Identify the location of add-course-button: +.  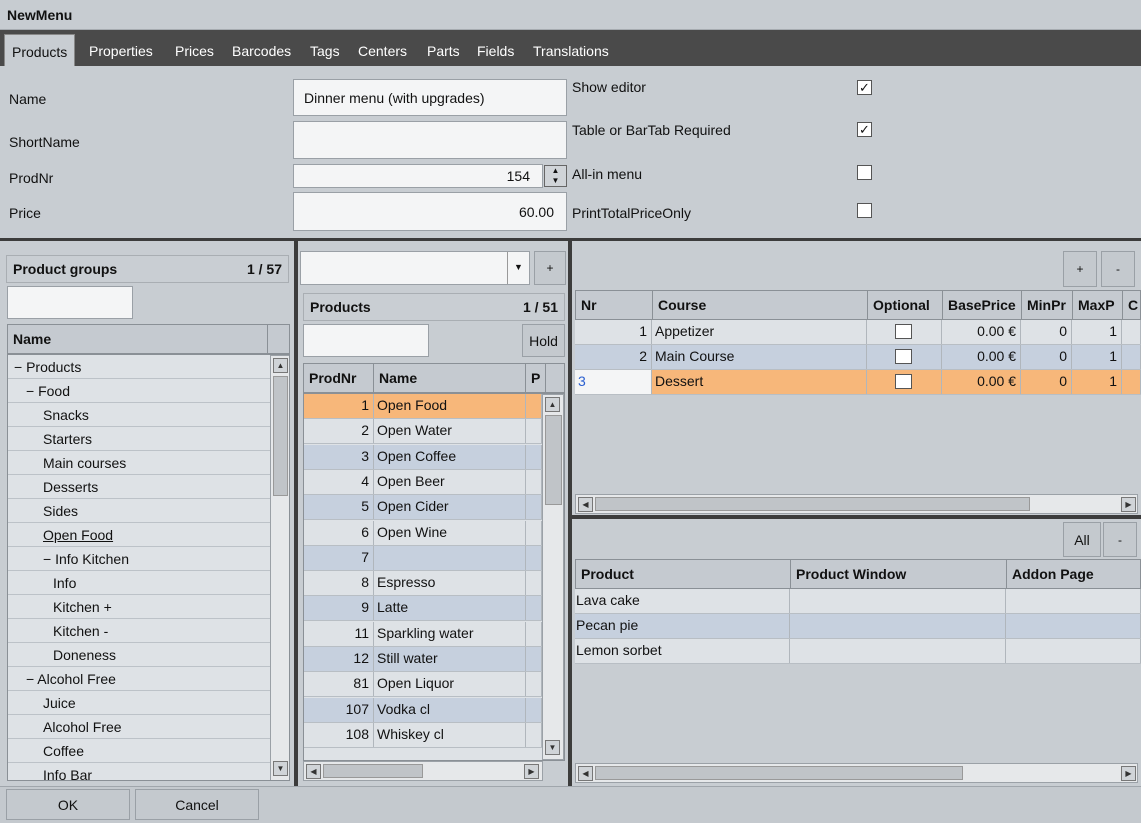
(1080, 269).